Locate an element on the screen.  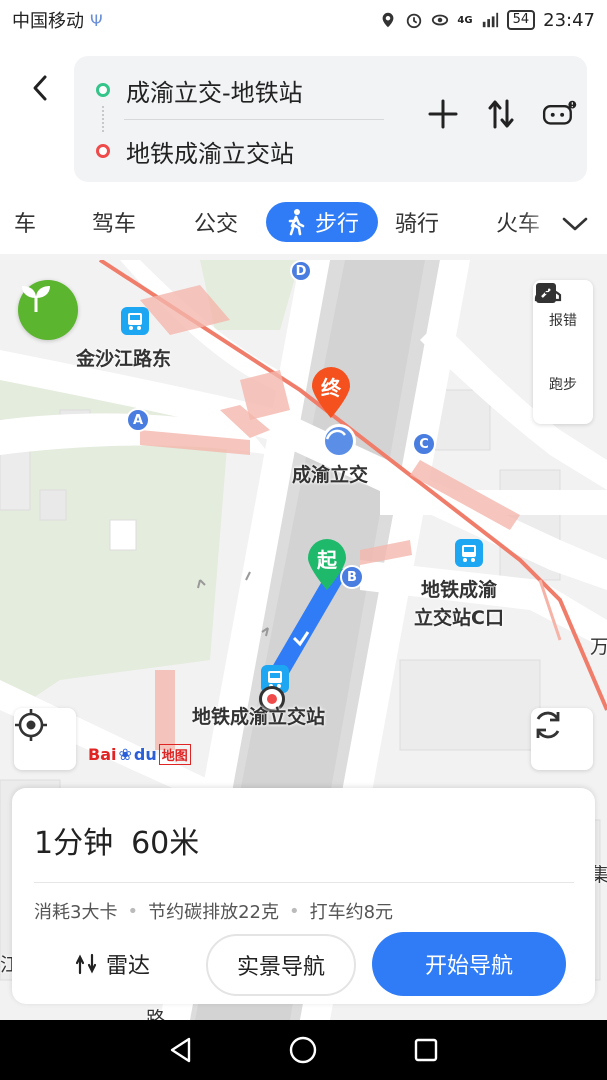
assistant-button is located at coordinates (559, 114).